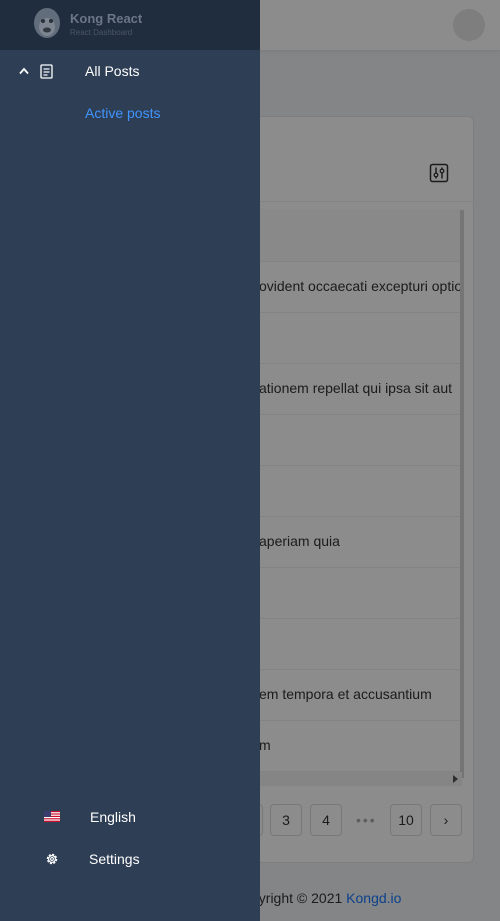 The height and width of the screenshot is (921, 500). I want to click on logo-area: Kong React React Dashboard, so click(130, 25).